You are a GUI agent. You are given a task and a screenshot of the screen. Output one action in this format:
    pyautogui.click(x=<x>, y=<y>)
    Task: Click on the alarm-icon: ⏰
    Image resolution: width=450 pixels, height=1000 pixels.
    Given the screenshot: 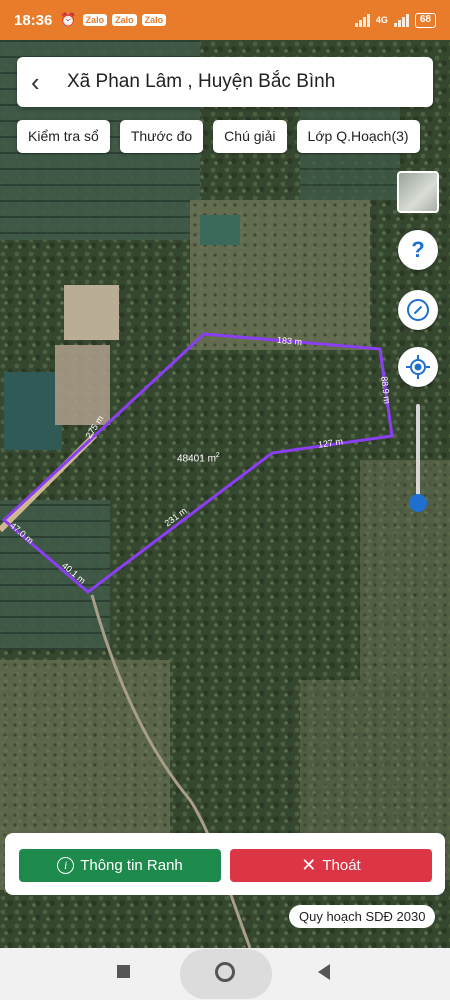 What is the action you would take?
    pyautogui.click(x=68, y=19)
    